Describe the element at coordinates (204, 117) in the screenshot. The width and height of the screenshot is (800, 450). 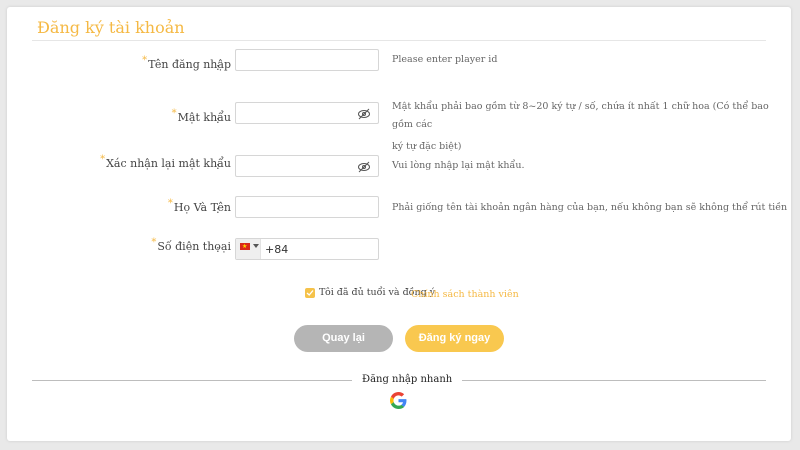
I see `password-label-text: Mật khẩu` at that location.